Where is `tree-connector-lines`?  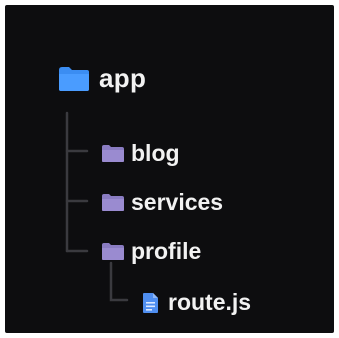
tree-connector-lines is located at coordinates (97, 206).